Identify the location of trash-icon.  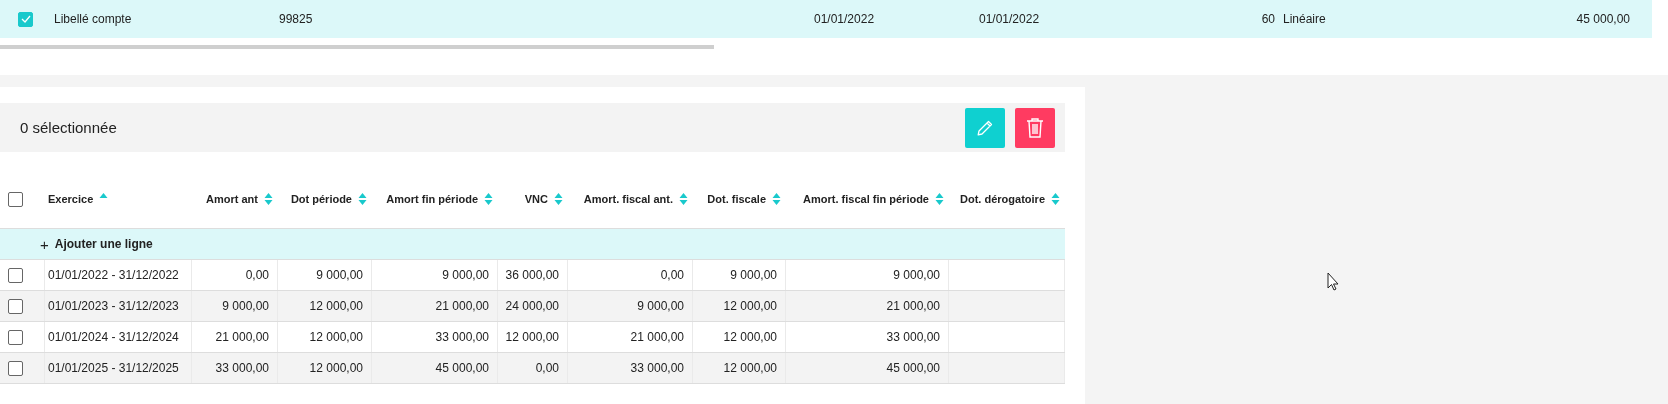
(1035, 127).